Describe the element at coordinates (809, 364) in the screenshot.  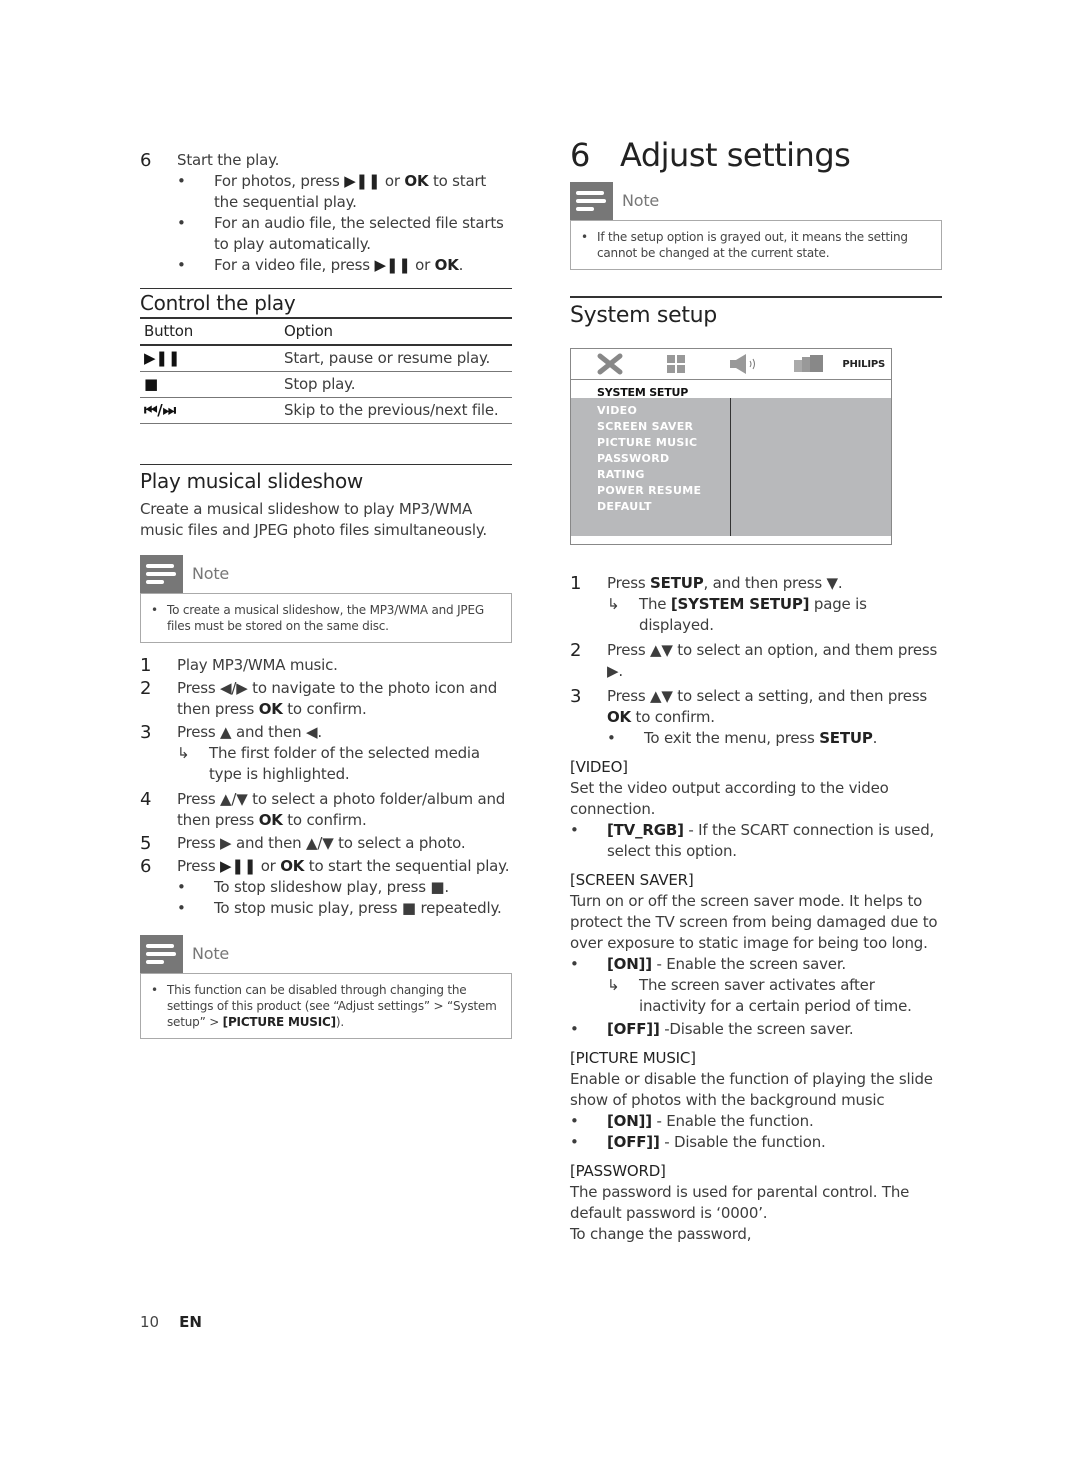
I see `screens-icon` at that location.